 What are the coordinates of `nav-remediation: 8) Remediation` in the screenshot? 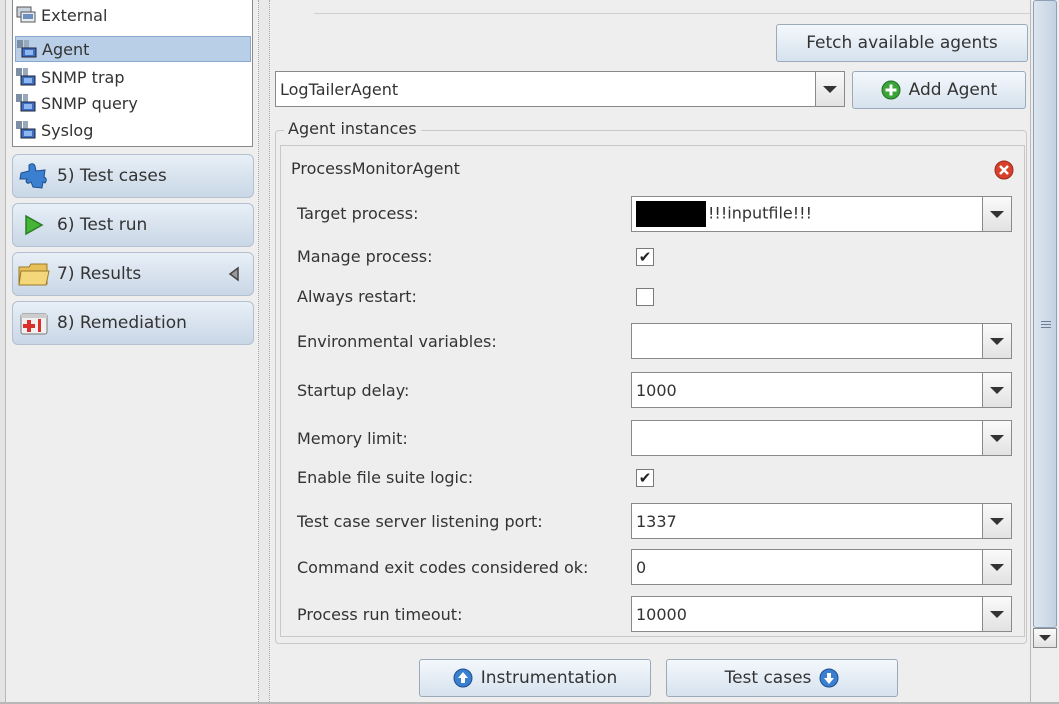 It's located at (133, 323).